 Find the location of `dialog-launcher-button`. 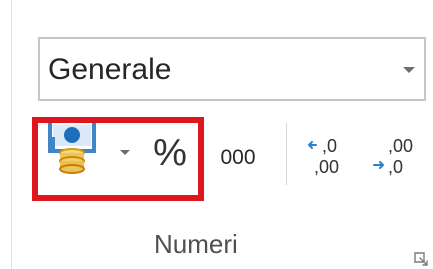

dialog-launcher-button is located at coordinates (421, 259).